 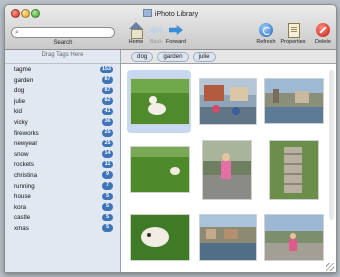 I want to click on tag-name: castle, so click(x=22, y=218).